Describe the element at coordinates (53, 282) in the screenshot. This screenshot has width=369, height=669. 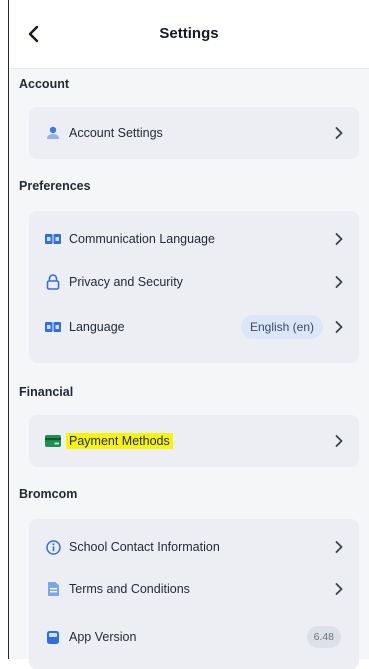
I see `lock-icon` at that location.